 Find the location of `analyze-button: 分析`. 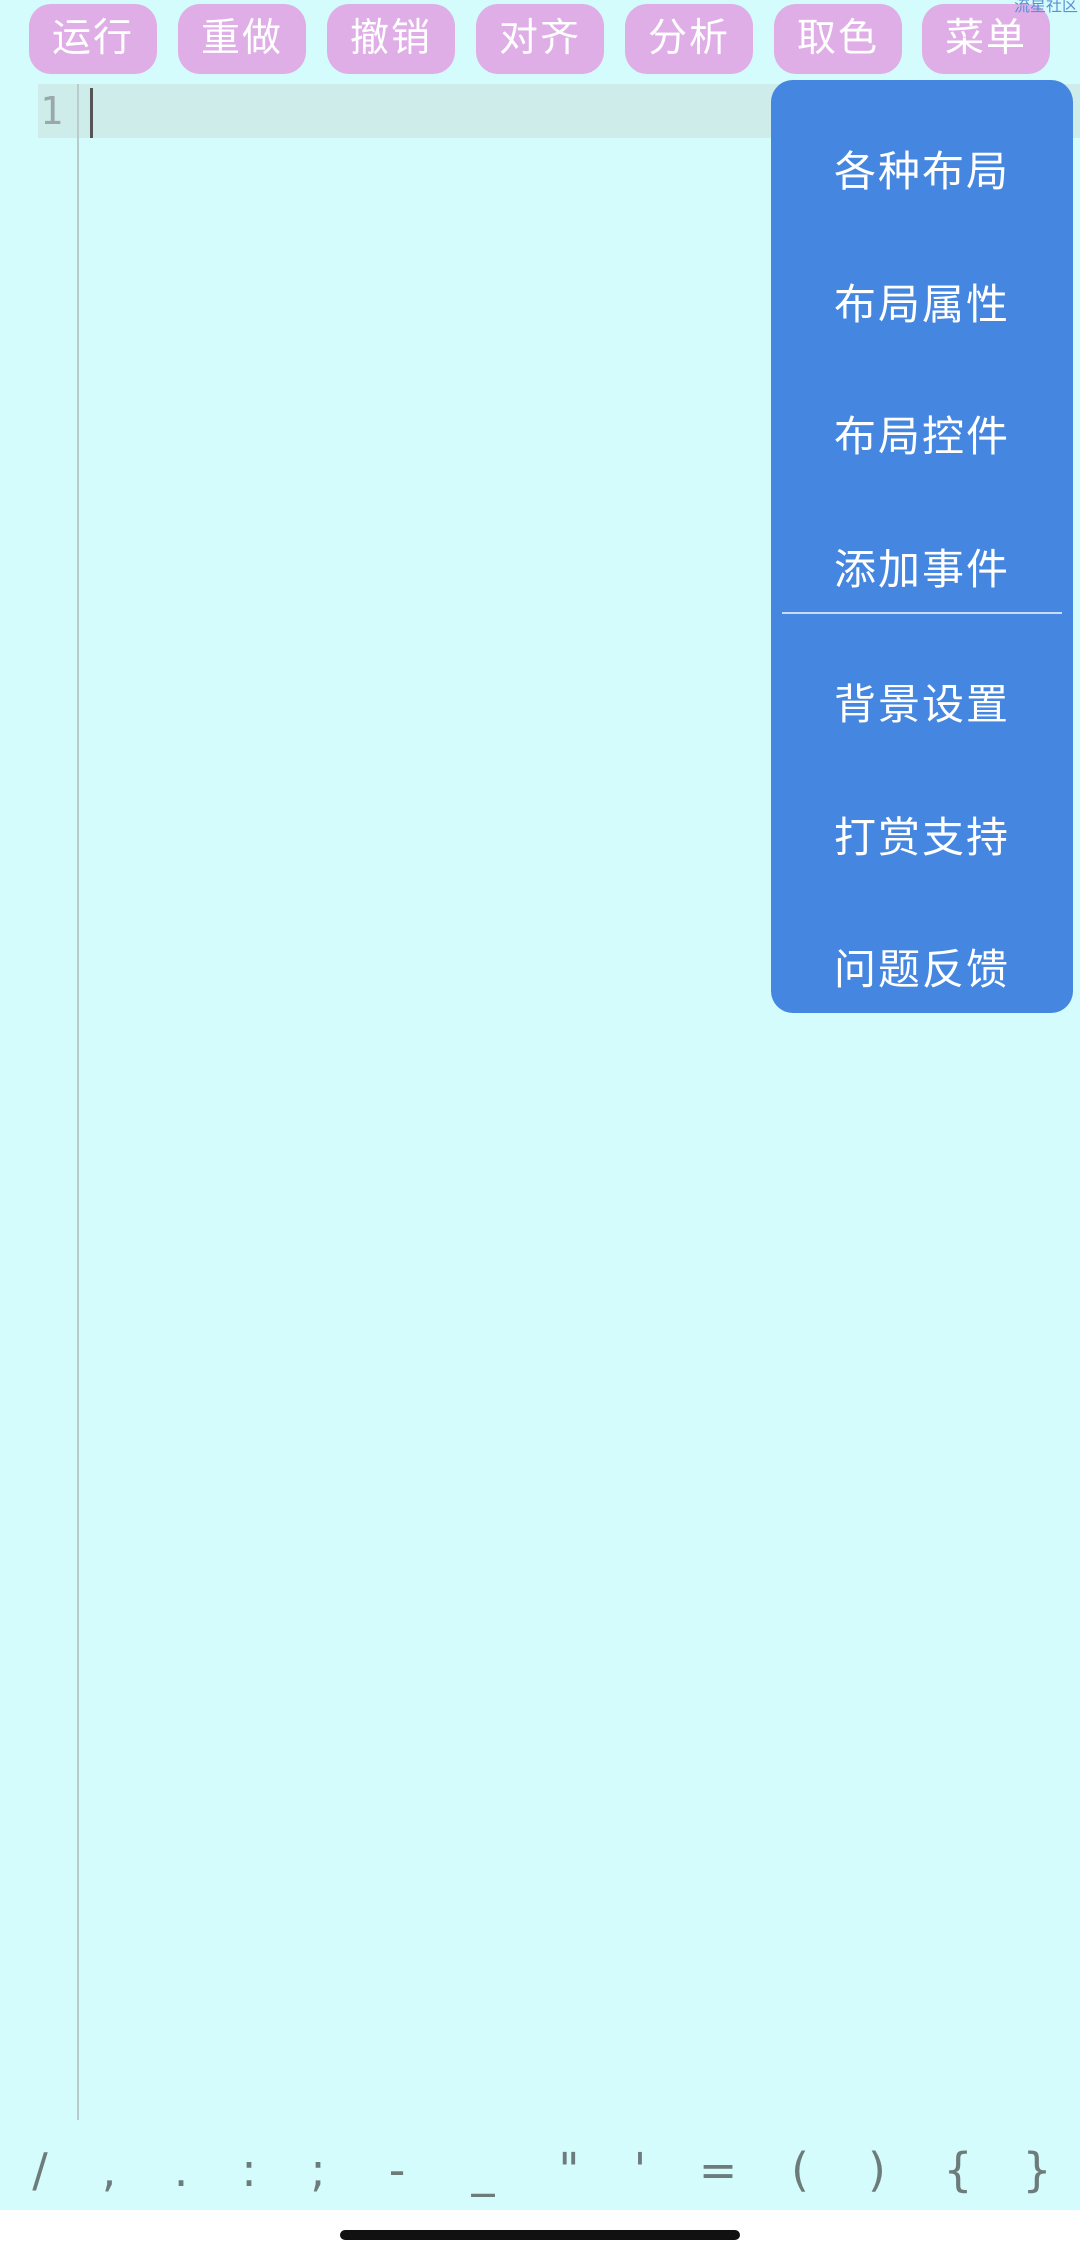

analyze-button: 分析 is located at coordinates (689, 39).